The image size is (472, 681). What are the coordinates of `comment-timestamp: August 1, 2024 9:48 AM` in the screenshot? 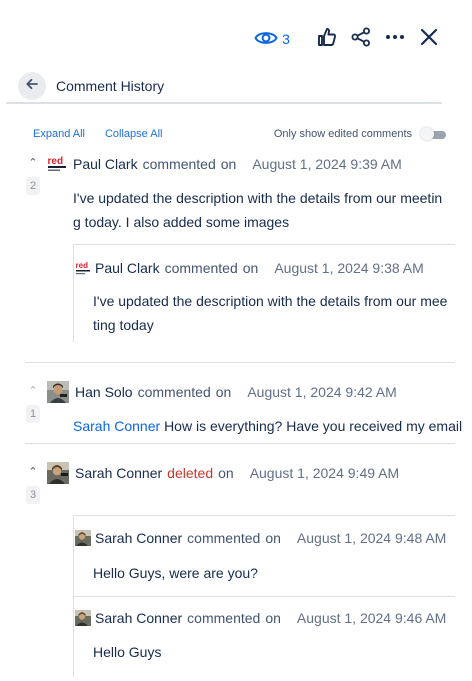 It's located at (371, 538).